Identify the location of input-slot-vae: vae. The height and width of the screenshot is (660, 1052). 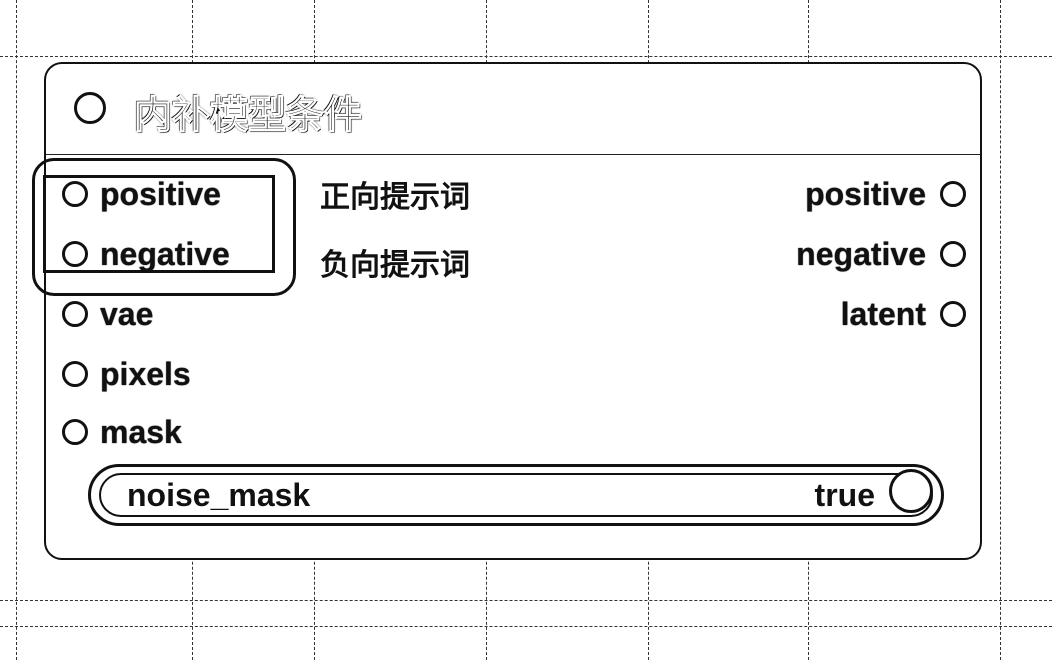
(107, 314).